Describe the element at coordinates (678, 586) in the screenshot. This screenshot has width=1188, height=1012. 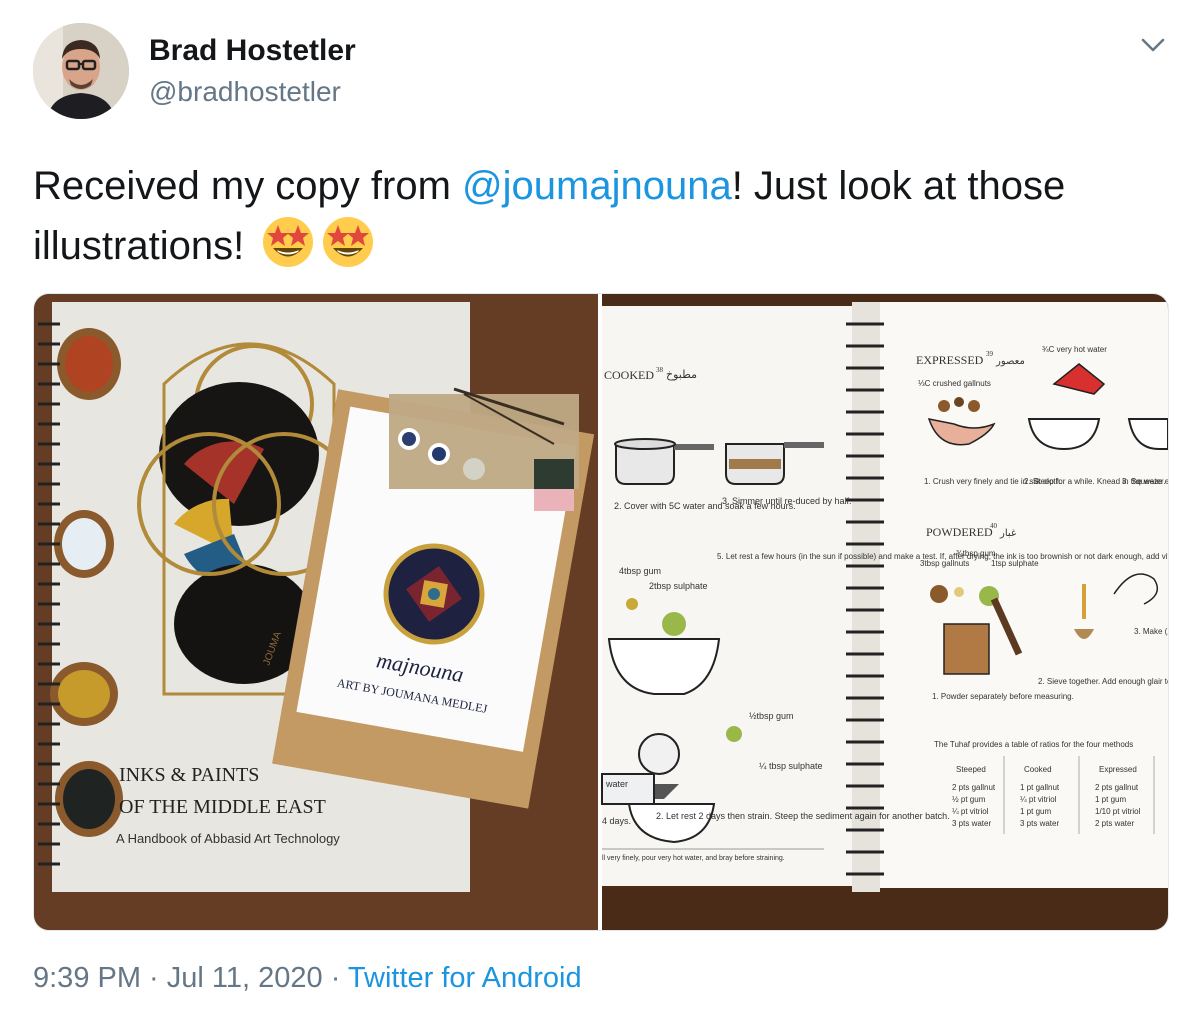
I see `sulphate-2tbsp-label: 2tbsp sulphate` at that location.